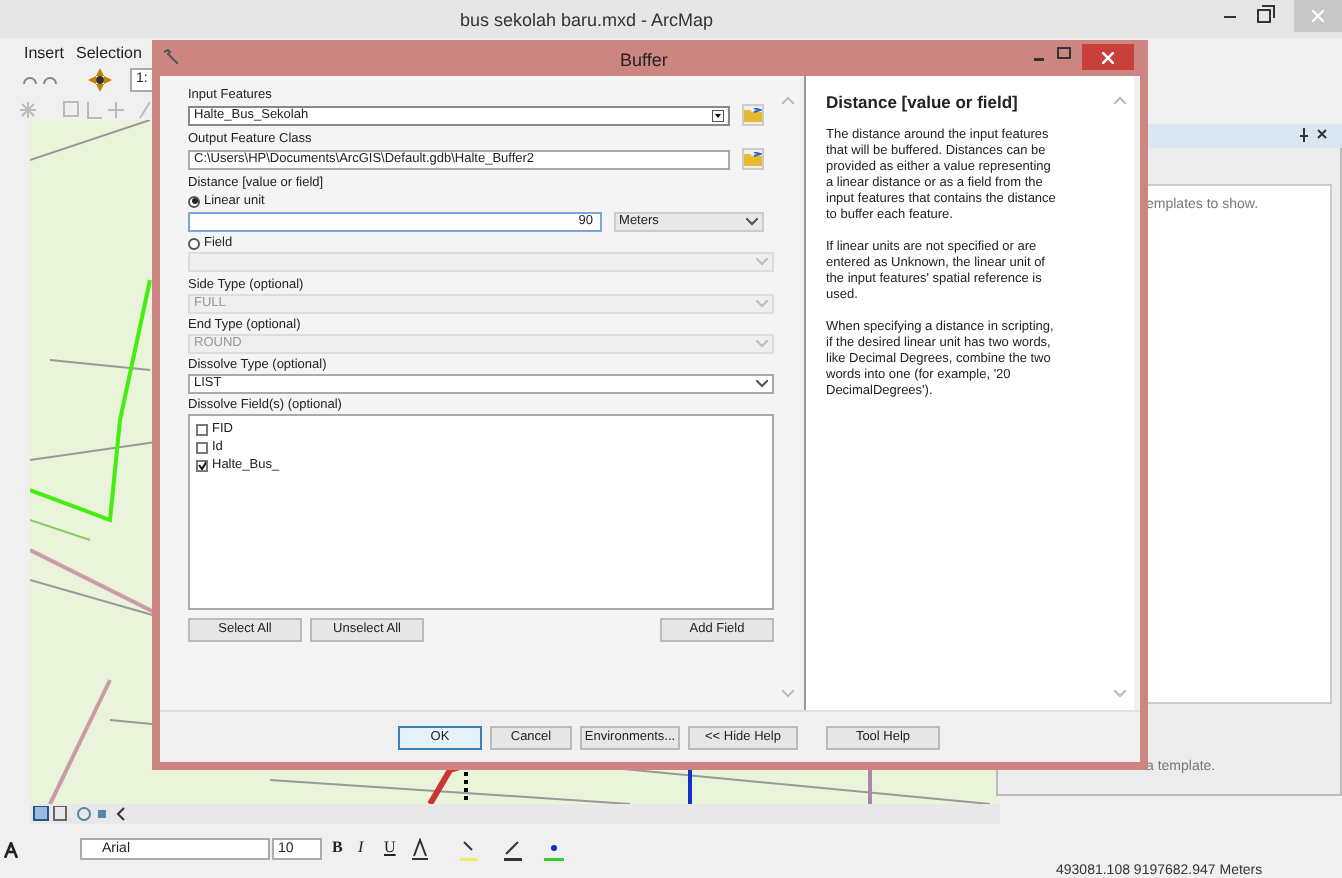  I want to click on text-tool-icon, so click(11, 850).